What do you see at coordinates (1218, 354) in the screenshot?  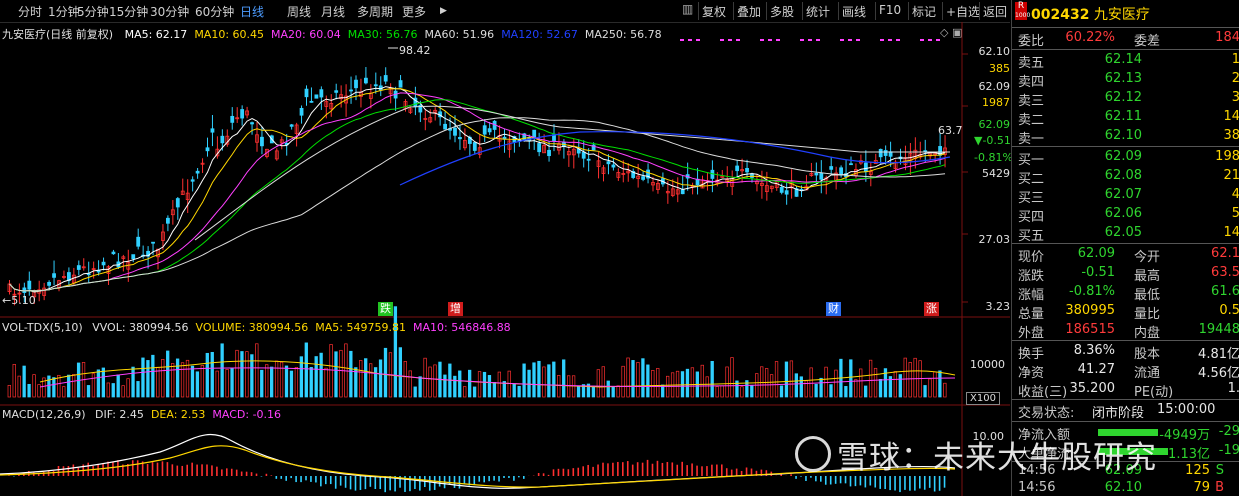 I see `fund-value: 4.81亿` at bounding box center [1218, 354].